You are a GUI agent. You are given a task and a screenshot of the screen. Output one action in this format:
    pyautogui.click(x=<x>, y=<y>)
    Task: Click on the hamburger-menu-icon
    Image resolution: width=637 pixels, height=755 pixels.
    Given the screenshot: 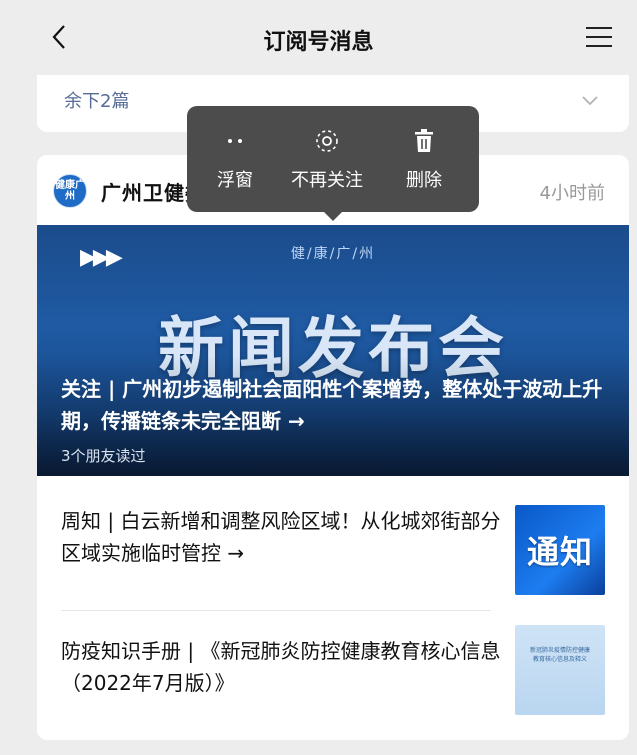 What is the action you would take?
    pyautogui.click(x=599, y=37)
    